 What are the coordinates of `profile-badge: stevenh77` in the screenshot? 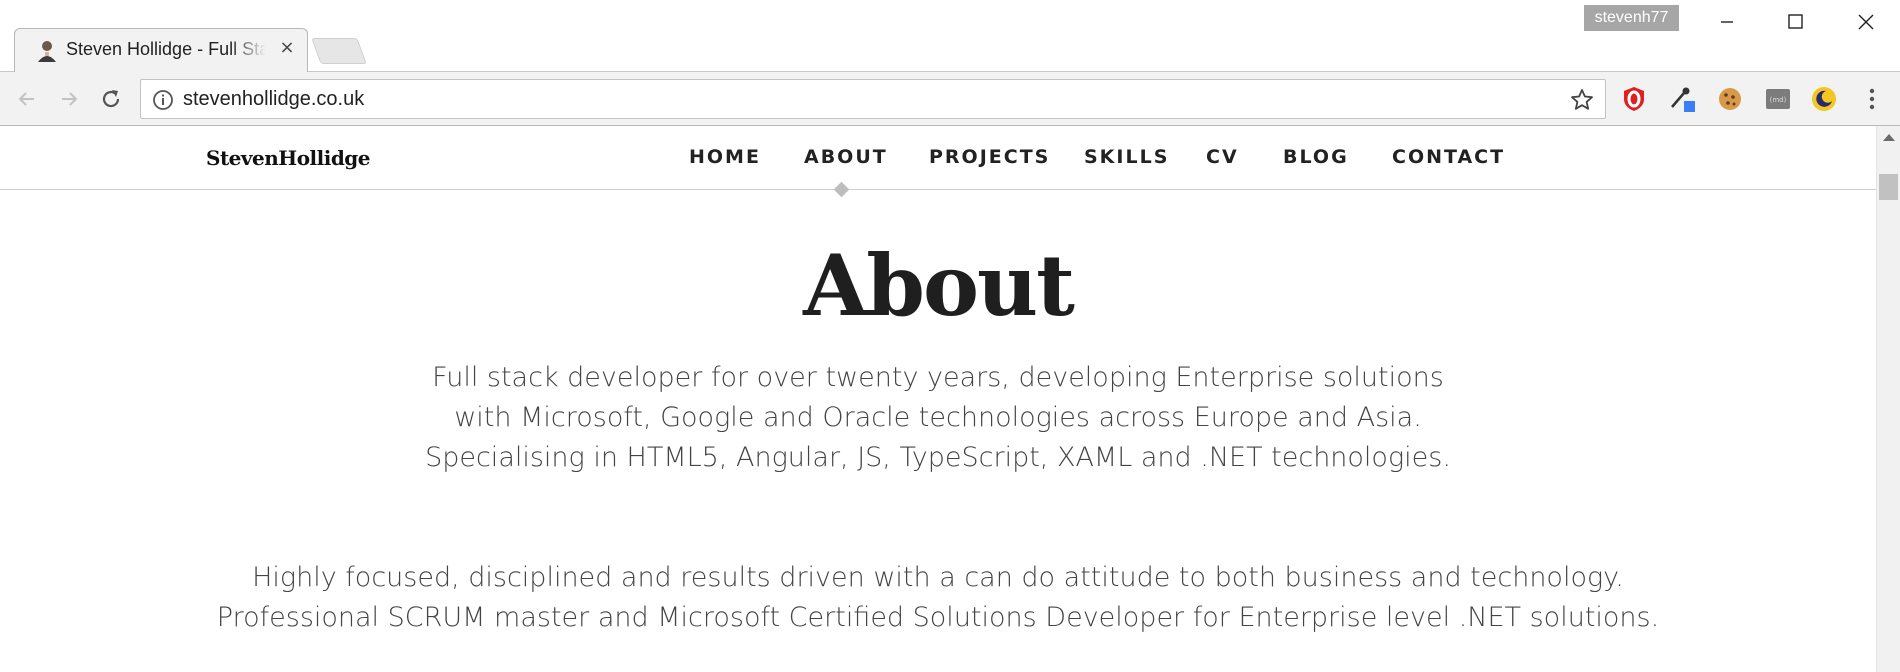 It's located at (1631, 18).